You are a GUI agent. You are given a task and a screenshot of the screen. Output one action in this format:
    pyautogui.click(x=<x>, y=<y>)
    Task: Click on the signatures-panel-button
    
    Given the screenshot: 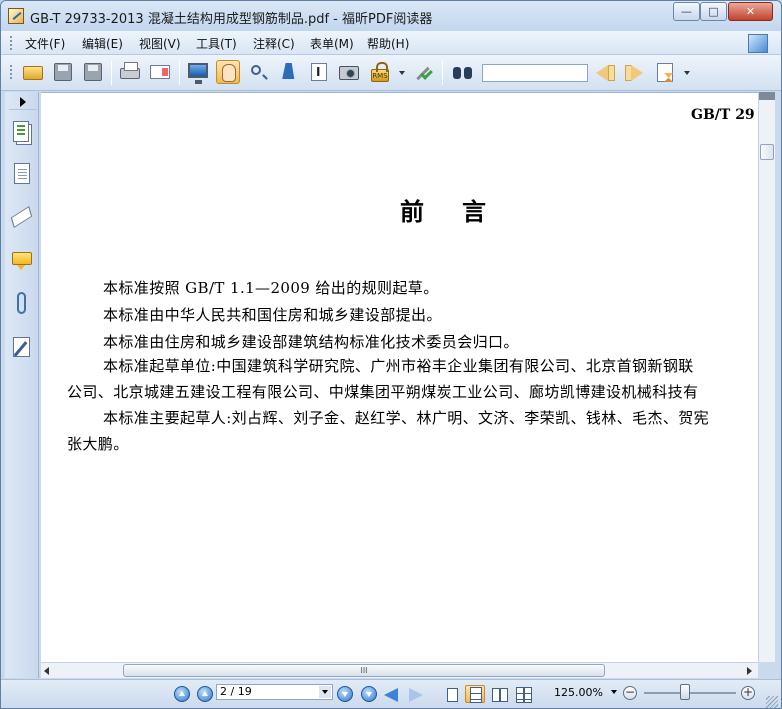 What is the action you would take?
    pyautogui.click(x=22, y=348)
    